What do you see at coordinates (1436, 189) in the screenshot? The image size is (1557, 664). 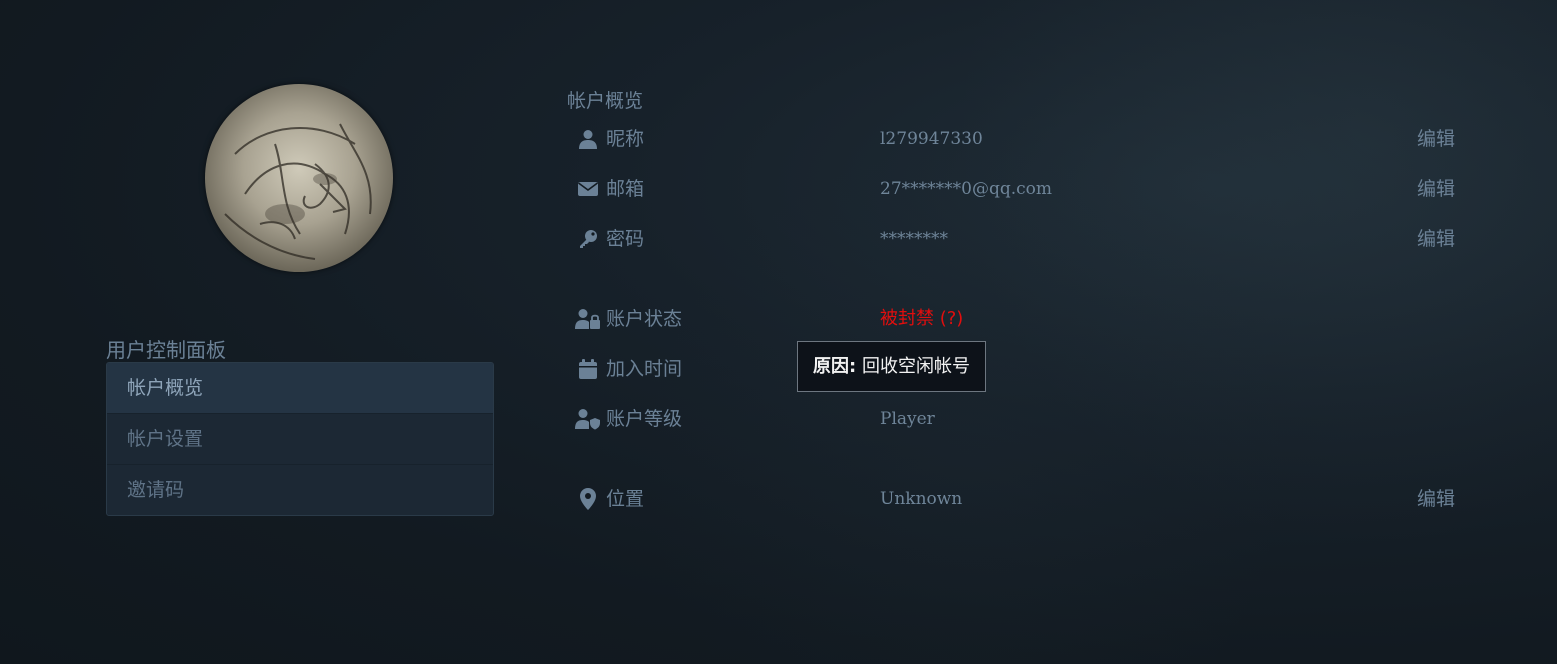 I see `edit-email-button: 编辑` at bounding box center [1436, 189].